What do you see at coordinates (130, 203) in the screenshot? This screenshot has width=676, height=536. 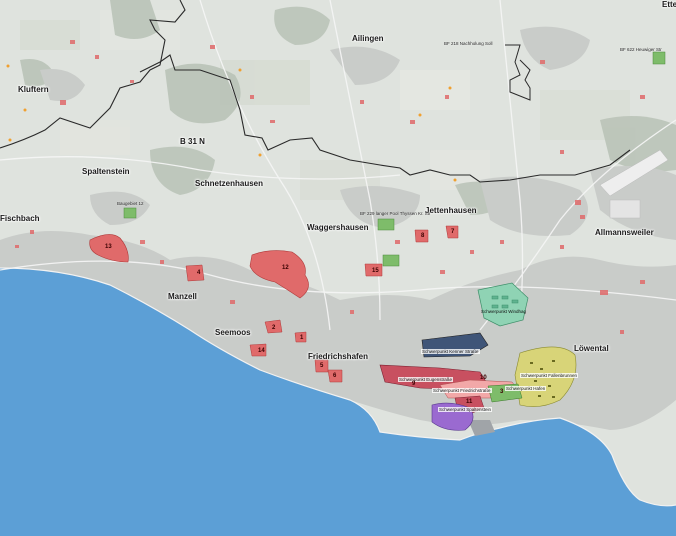 I see `annotation-baugebiet: Baugebiet 12` at bounding box center [130, 203].